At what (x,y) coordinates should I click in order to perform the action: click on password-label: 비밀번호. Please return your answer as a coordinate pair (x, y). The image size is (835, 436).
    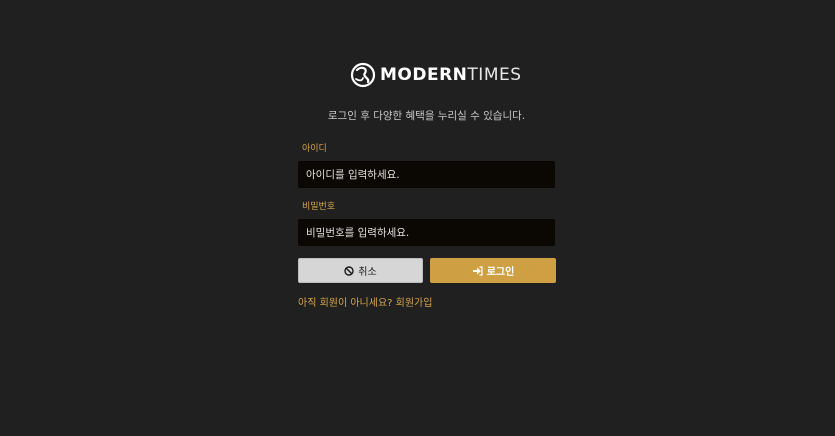
    Looking at the image, I should click on (319, 207).